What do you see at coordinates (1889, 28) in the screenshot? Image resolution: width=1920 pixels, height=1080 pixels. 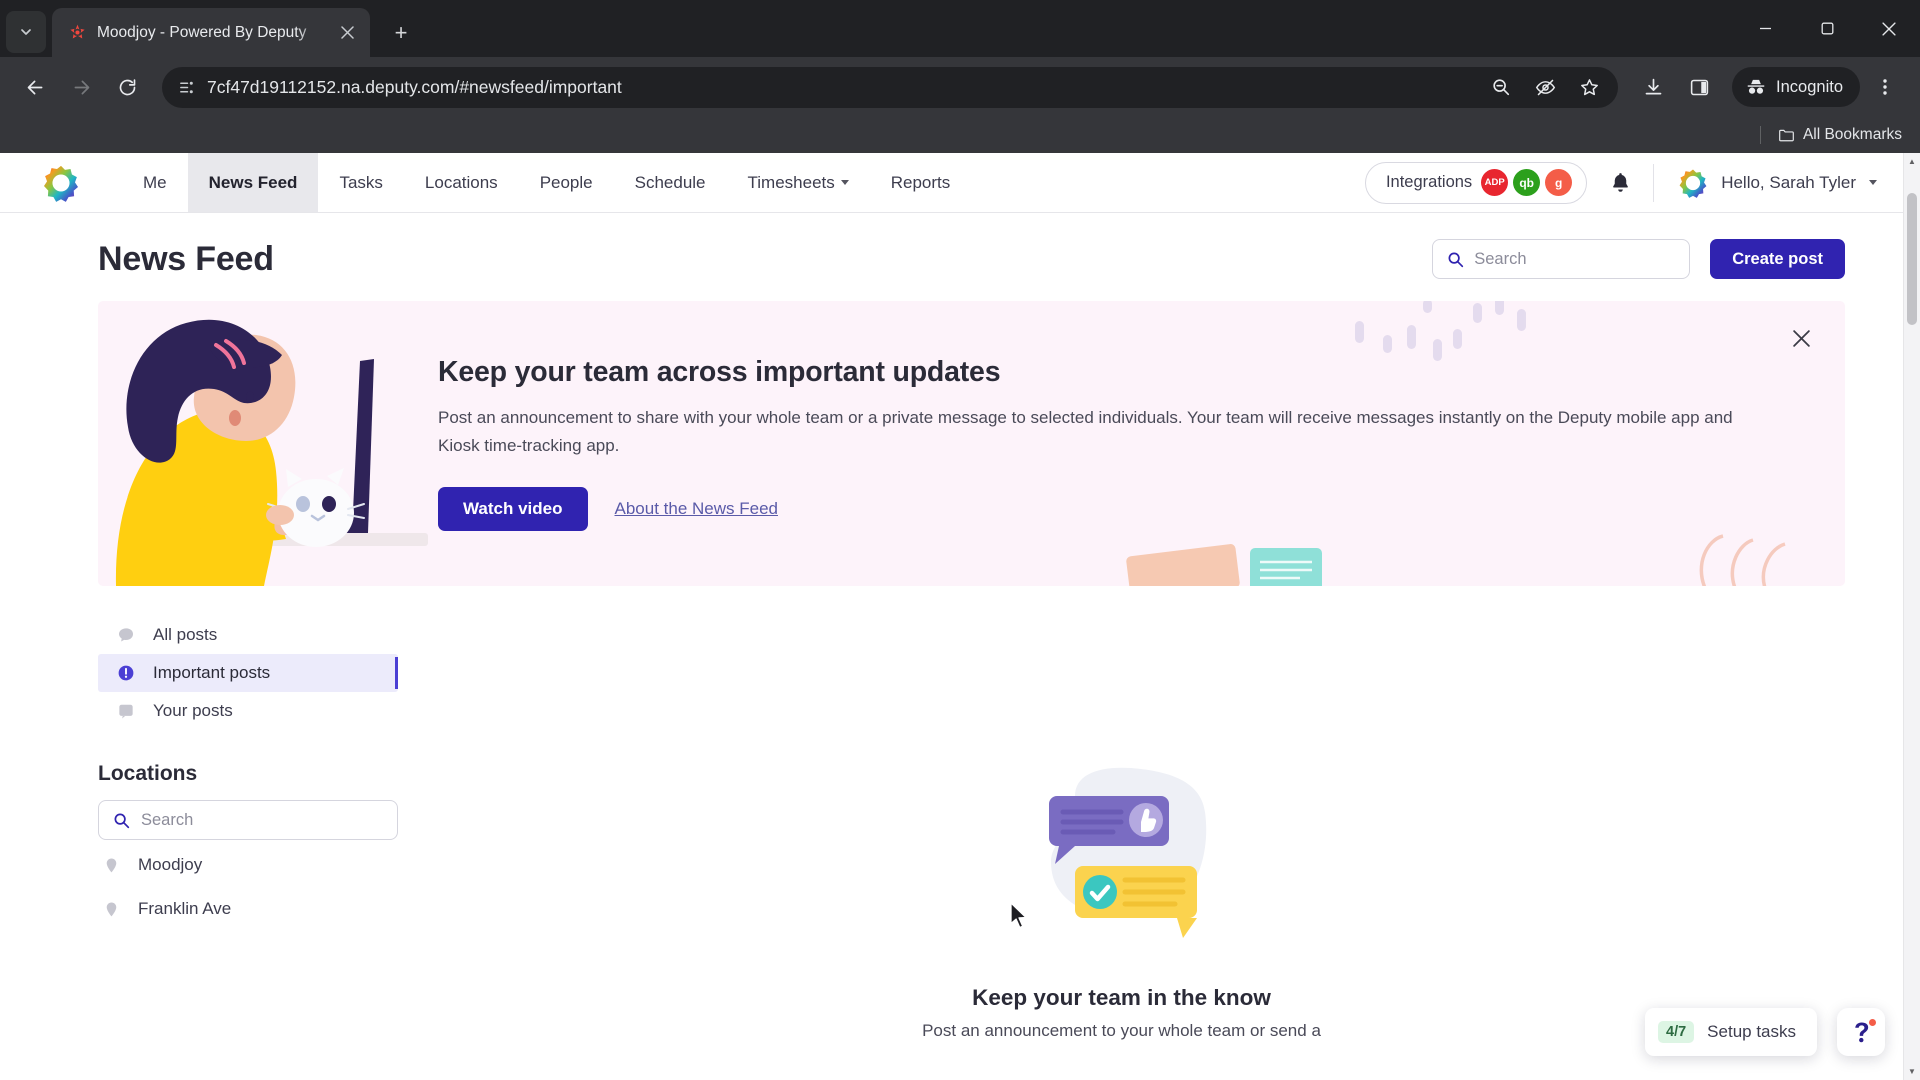 I see `window-close-button` at bounding box center [1889, 28].